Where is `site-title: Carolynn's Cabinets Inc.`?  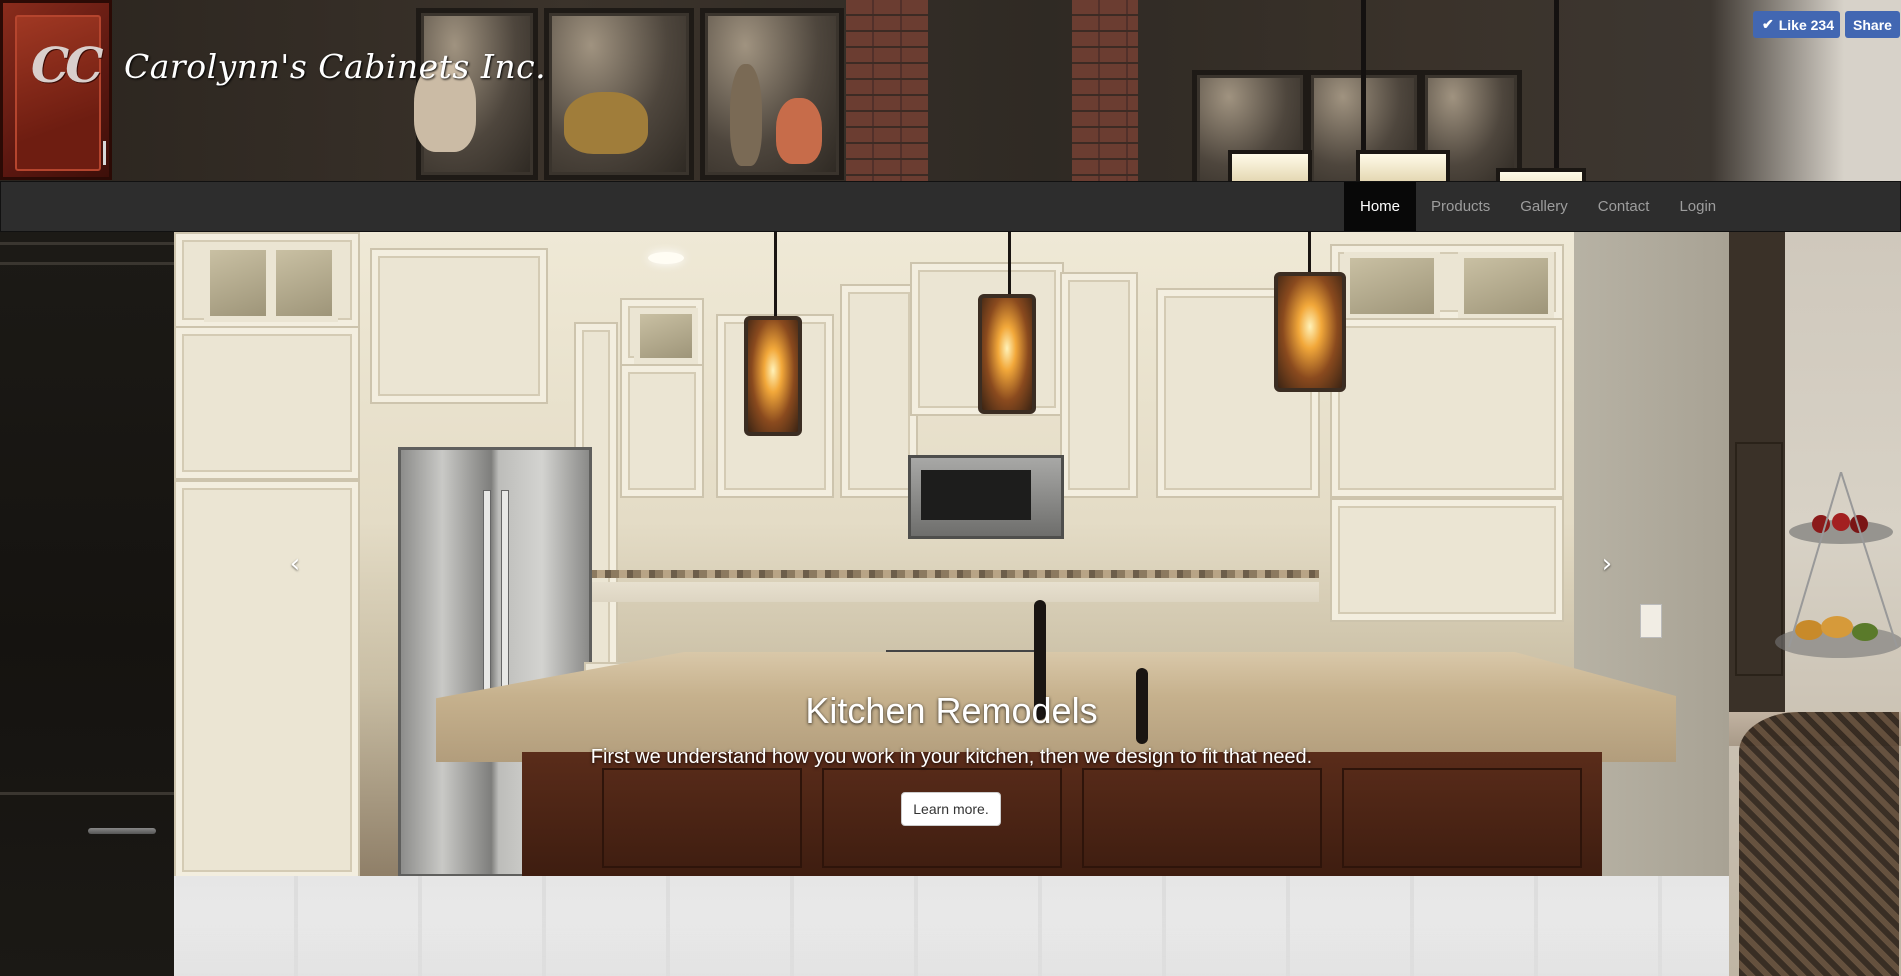
site-title: Carolynn's Cabinets Inc. is located at coordinates (335, 66).